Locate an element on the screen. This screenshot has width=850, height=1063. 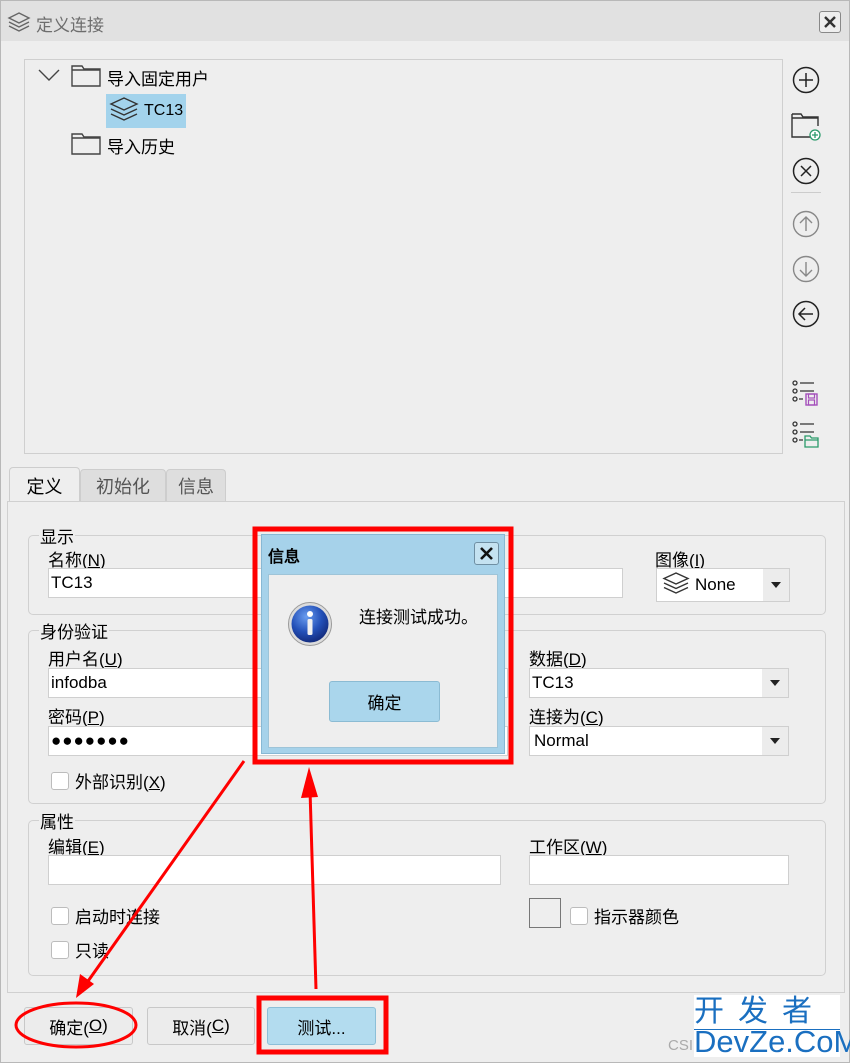
watermark: 开发者 DevZe.CoM is located at coordinates (772, 1026).